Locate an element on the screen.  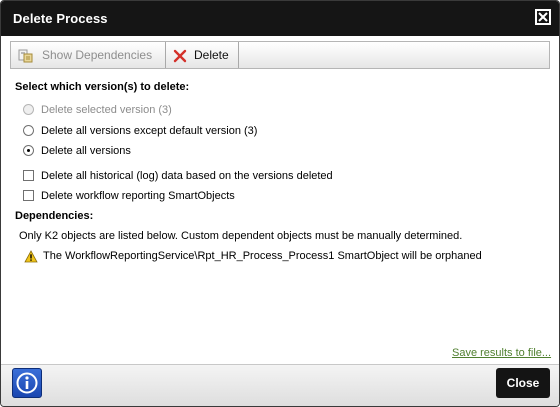
delete-button: Delete is located at coordinates (202, 55).